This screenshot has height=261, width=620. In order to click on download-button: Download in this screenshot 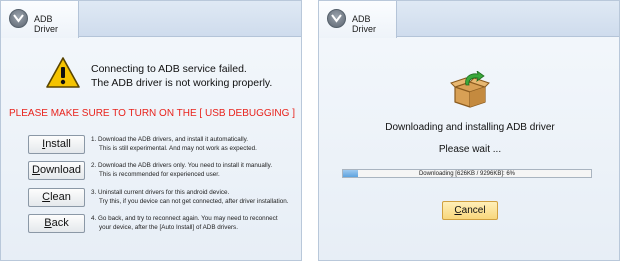, I will do `click(56, 170)`.